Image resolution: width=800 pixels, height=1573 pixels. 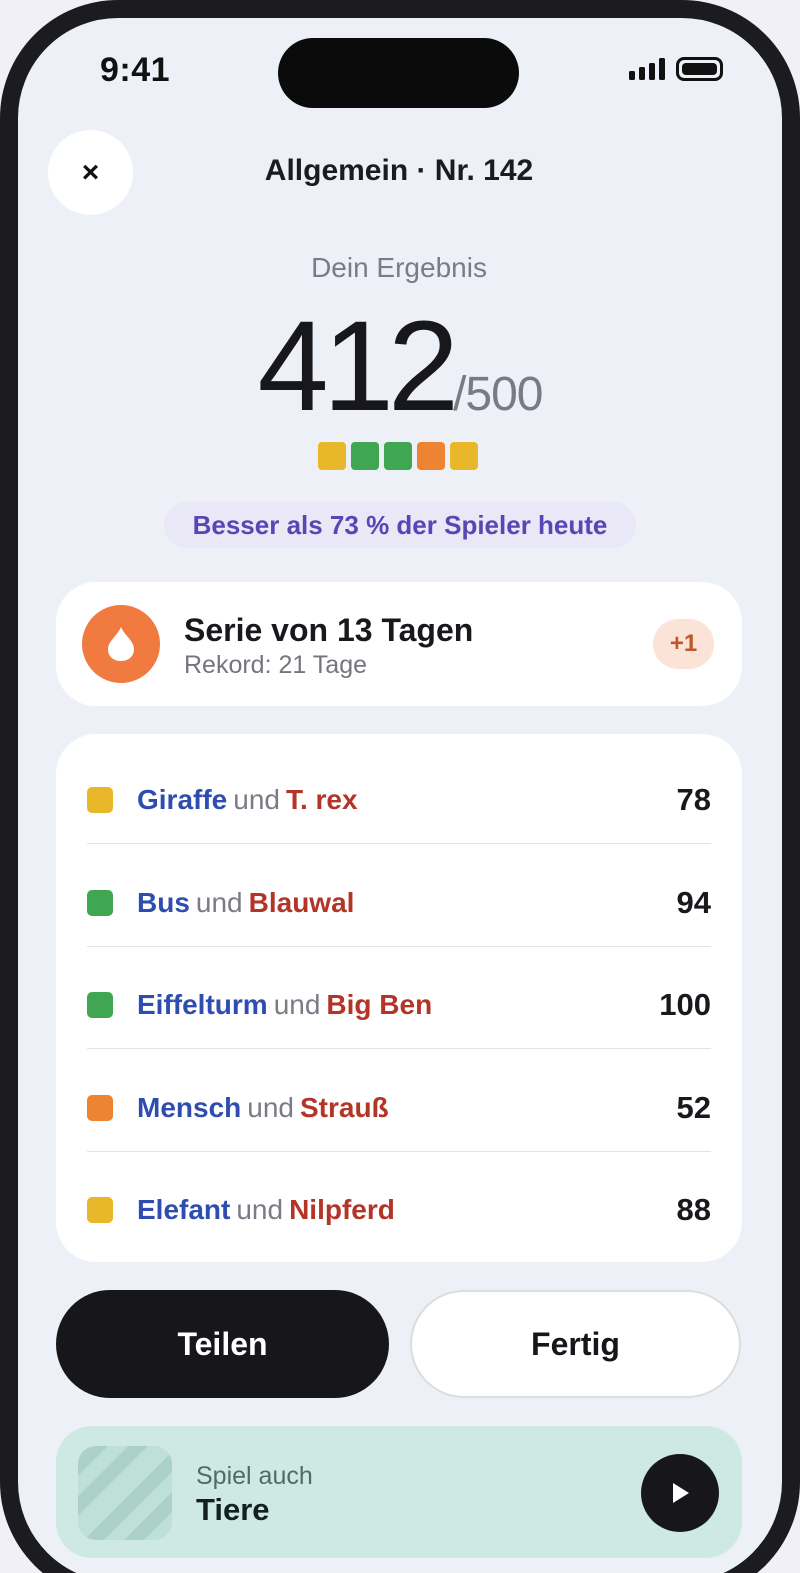 I want to click on percentile-badge: Besser als 73 % der Spieler heute, so click(x=400, y=525).